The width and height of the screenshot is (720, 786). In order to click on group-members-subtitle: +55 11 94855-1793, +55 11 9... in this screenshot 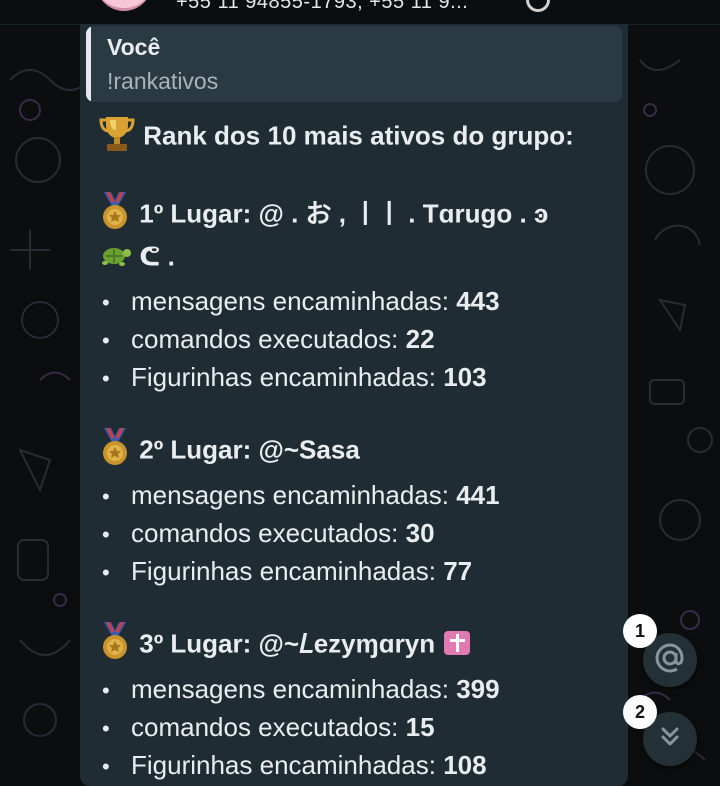, I will do `click(322, 7)`.